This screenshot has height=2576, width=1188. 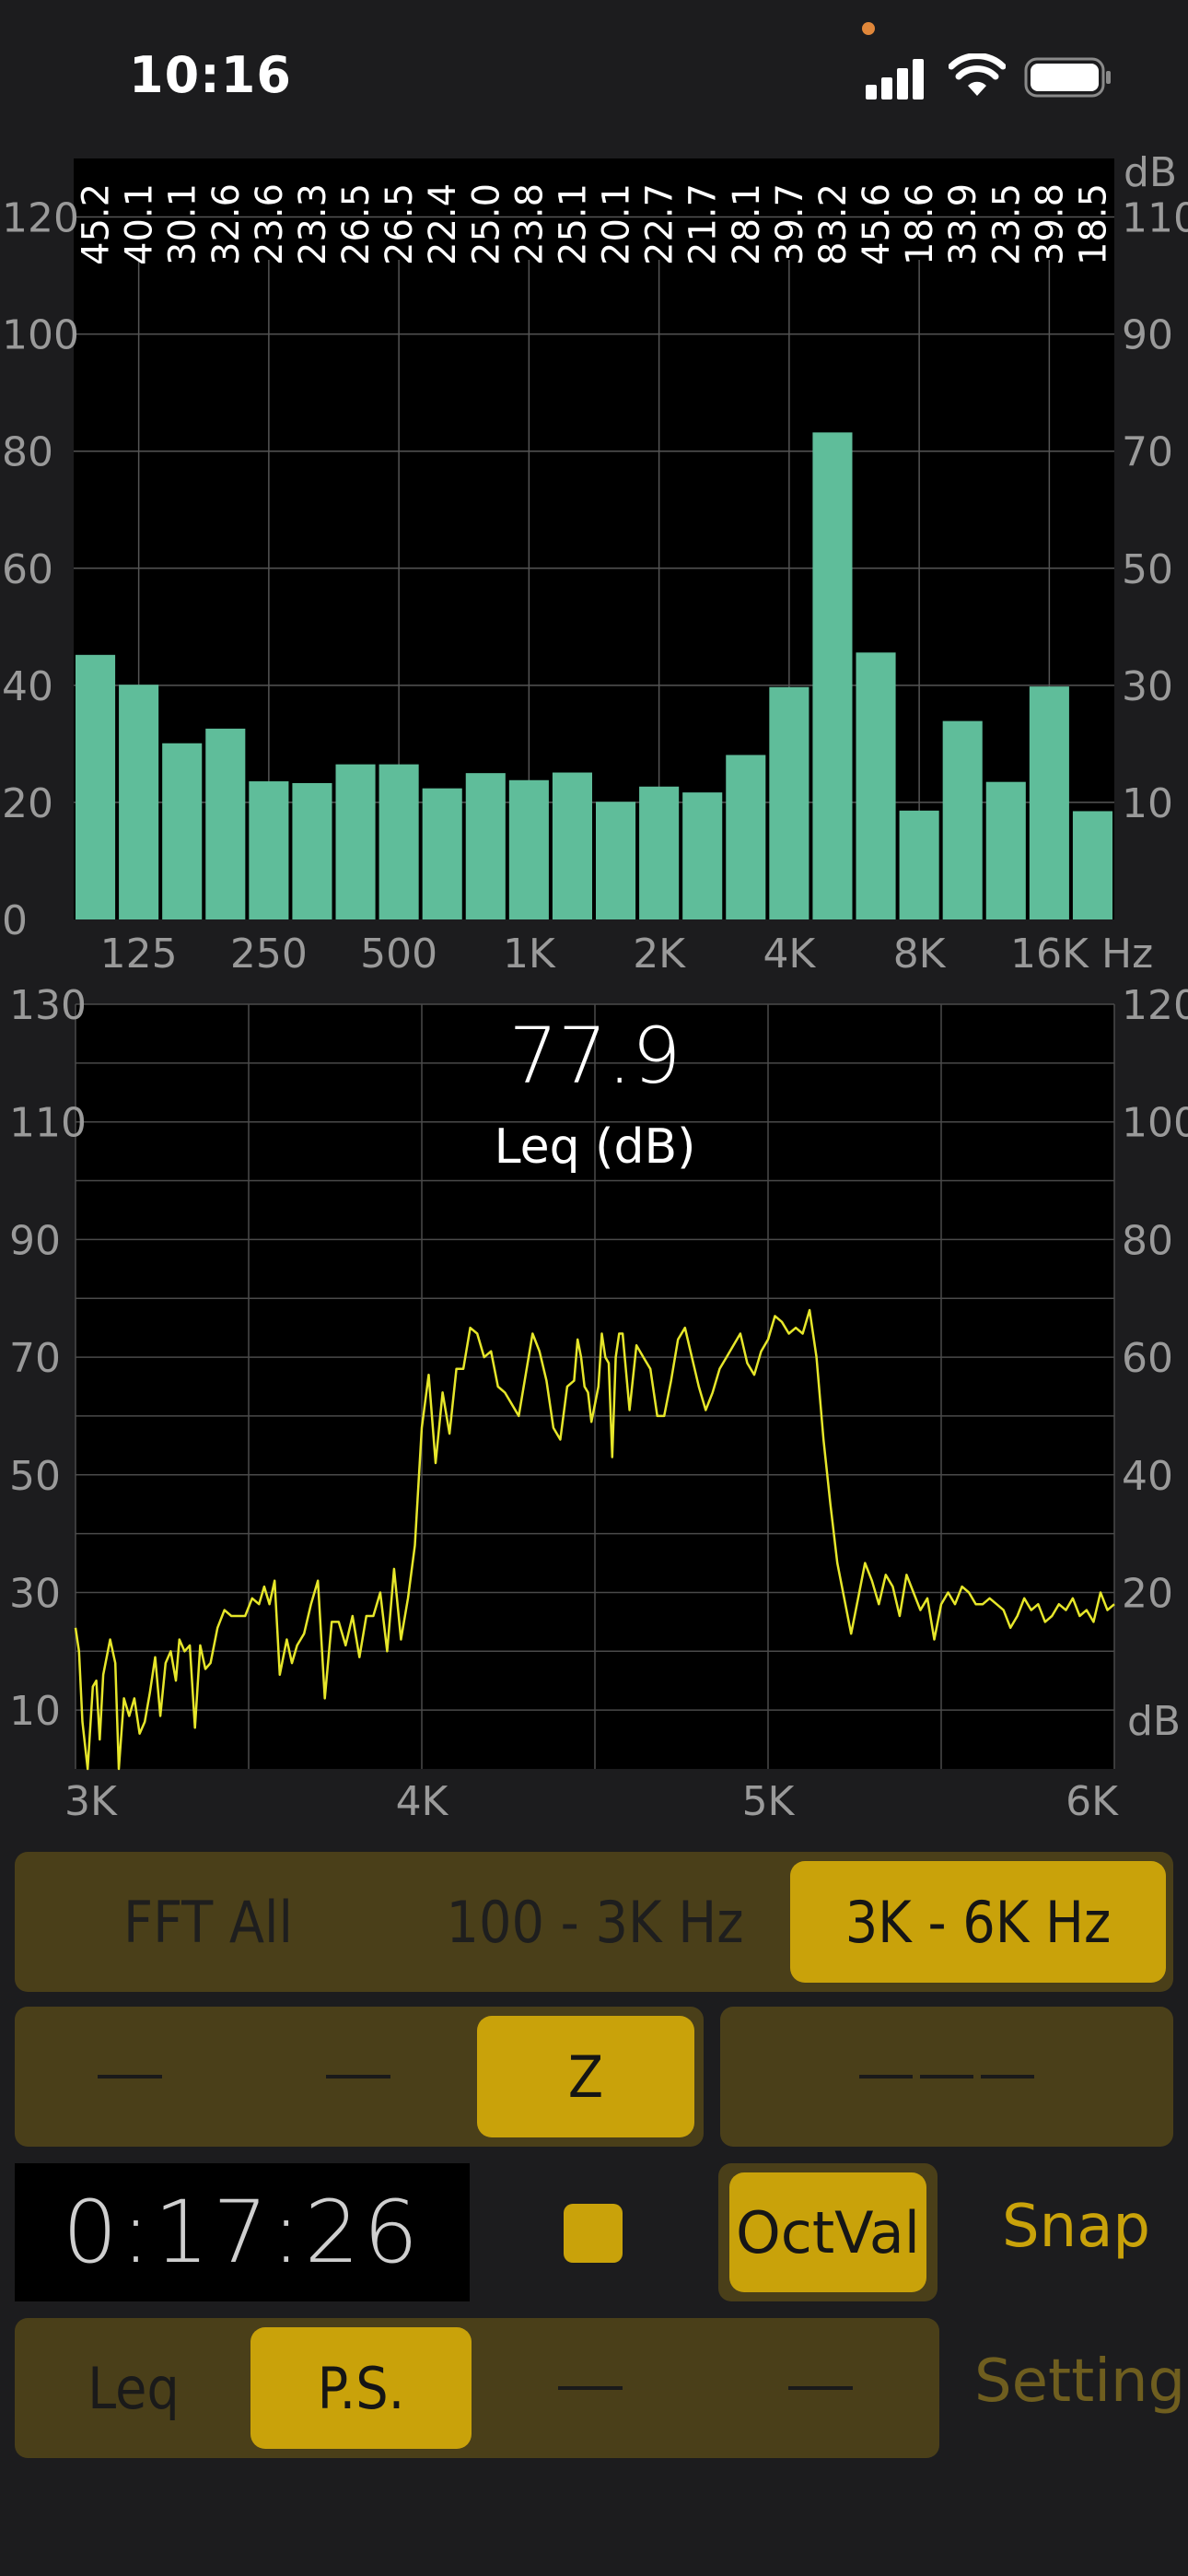 I want to click on status-bar: 10:16, so click(x=594, y=78).